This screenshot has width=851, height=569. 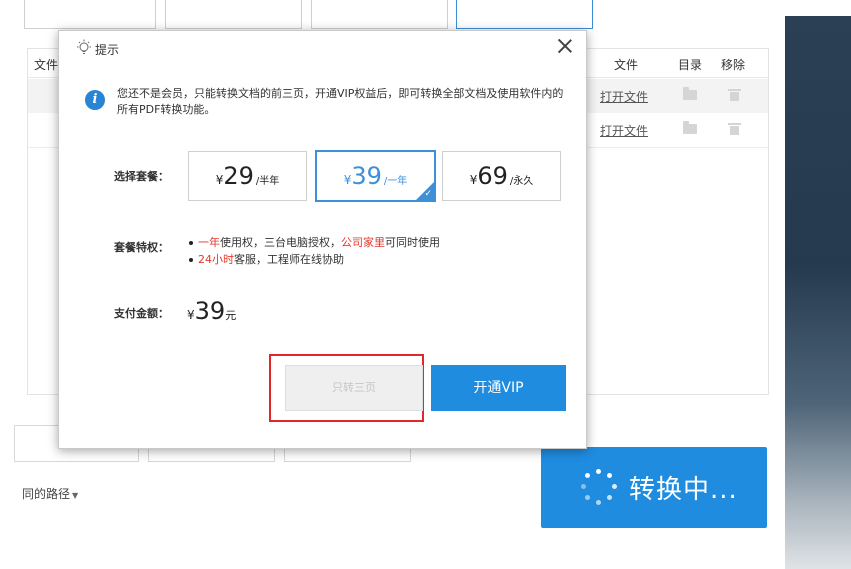 I want to click on plan-option-half-year: ¥29/半年, so click(x=247, y=176).